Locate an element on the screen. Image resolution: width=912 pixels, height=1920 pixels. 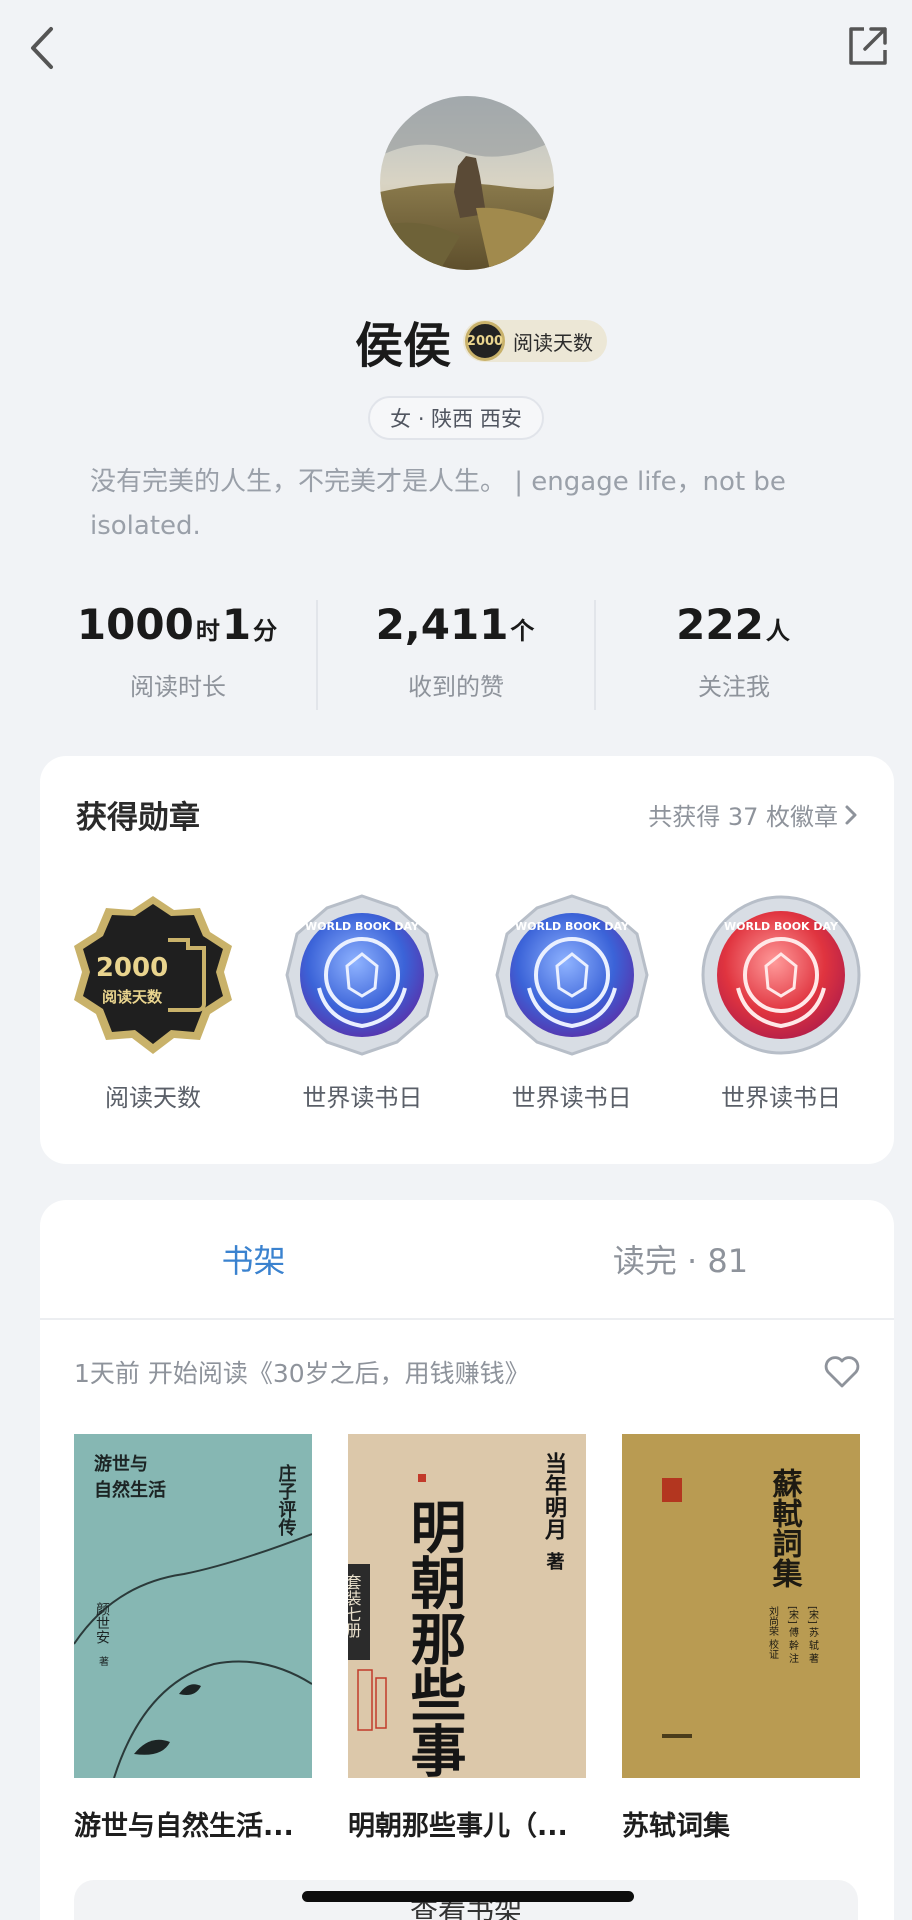
svg-text: 刘尚荣 校证 is located at coordinates (773, 1632).